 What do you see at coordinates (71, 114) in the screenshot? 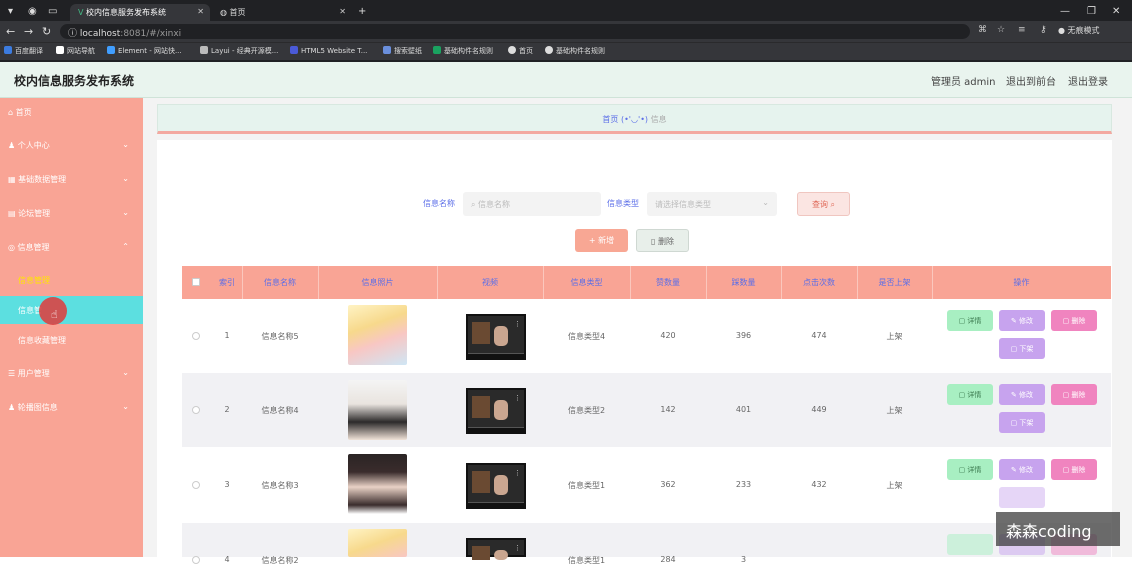
I see `sidebar-item-home: ⌂ 首页` at bounding box center [71, 114].